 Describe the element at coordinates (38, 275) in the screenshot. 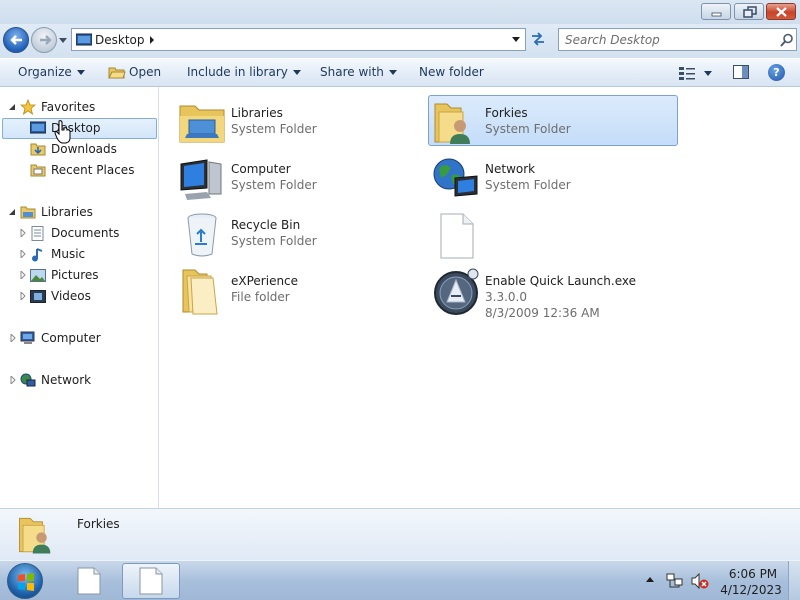

I see `pictures-icon` at that location.